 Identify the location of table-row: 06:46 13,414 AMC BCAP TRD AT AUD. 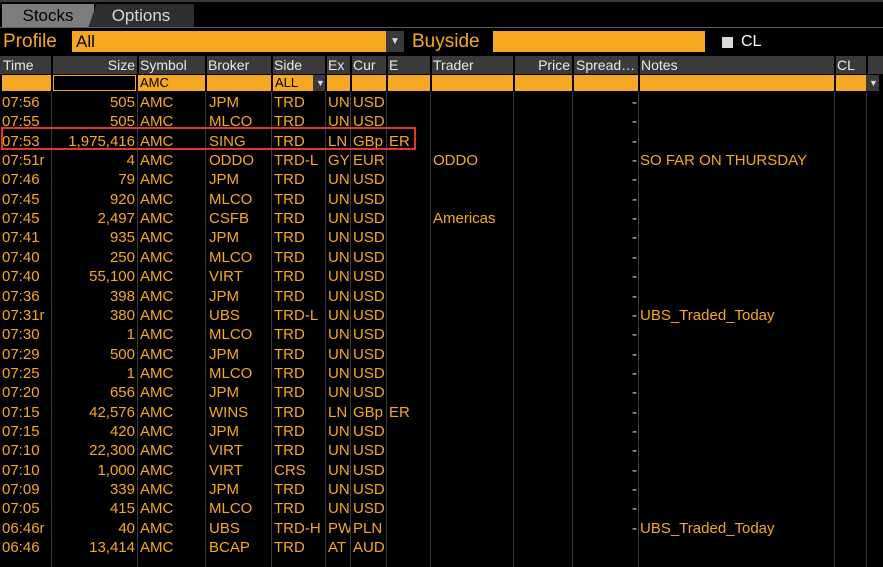
(441, 547).